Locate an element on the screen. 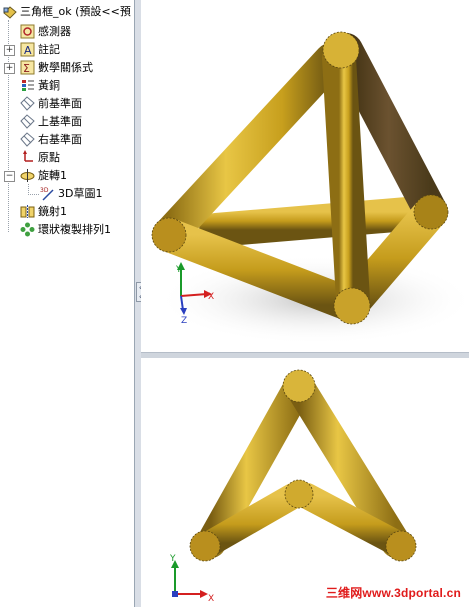 Image resolution: width=469 pixels, height=611 pixels. tree-item-label: 黃銅 is located at coordinates (49, 85).